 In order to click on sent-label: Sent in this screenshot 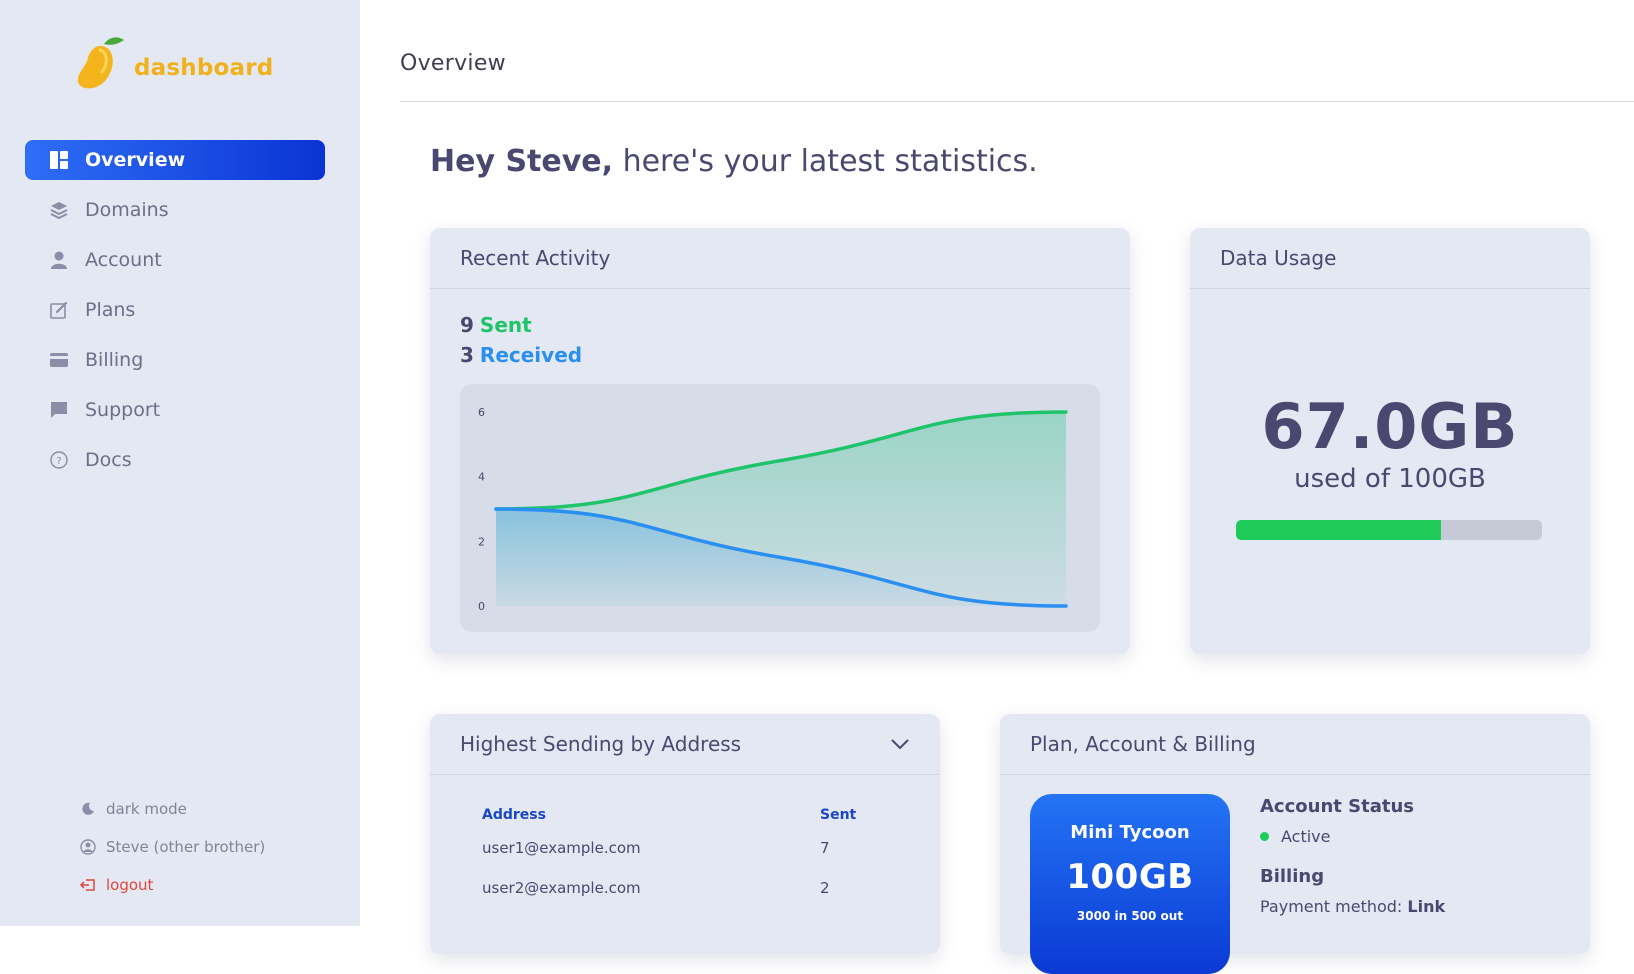, I will do `click(505, 325)`.